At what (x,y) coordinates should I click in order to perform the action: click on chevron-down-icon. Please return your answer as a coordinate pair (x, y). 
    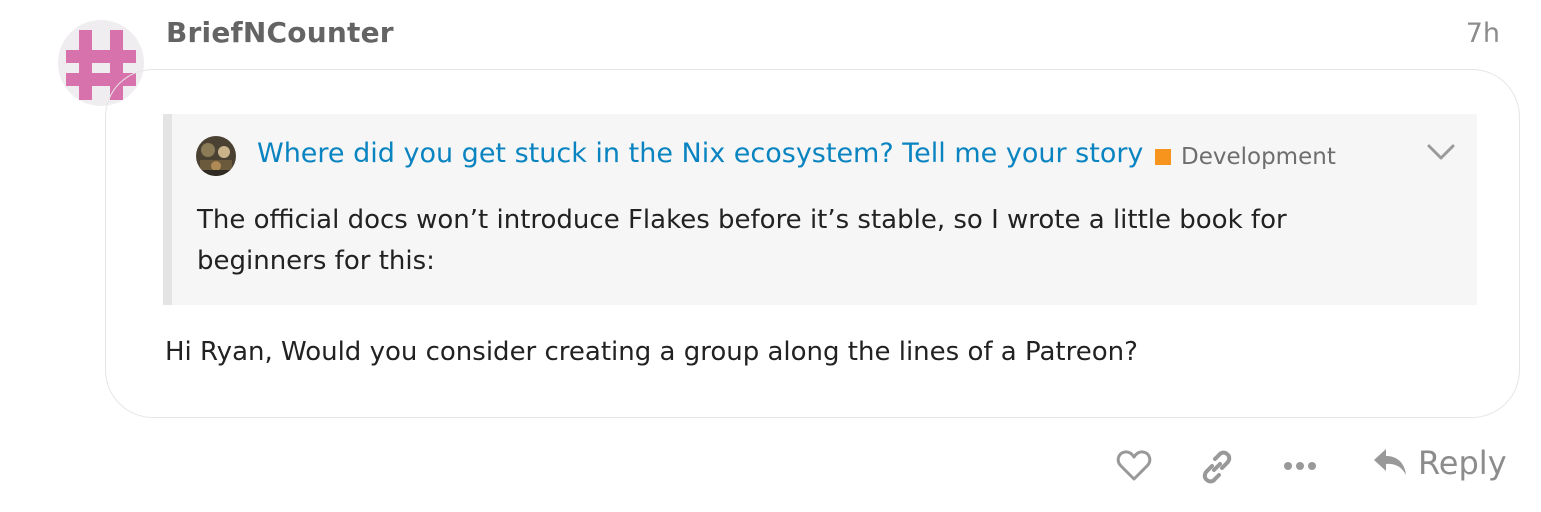
    Looking at the image, I should click on (1441, 152).